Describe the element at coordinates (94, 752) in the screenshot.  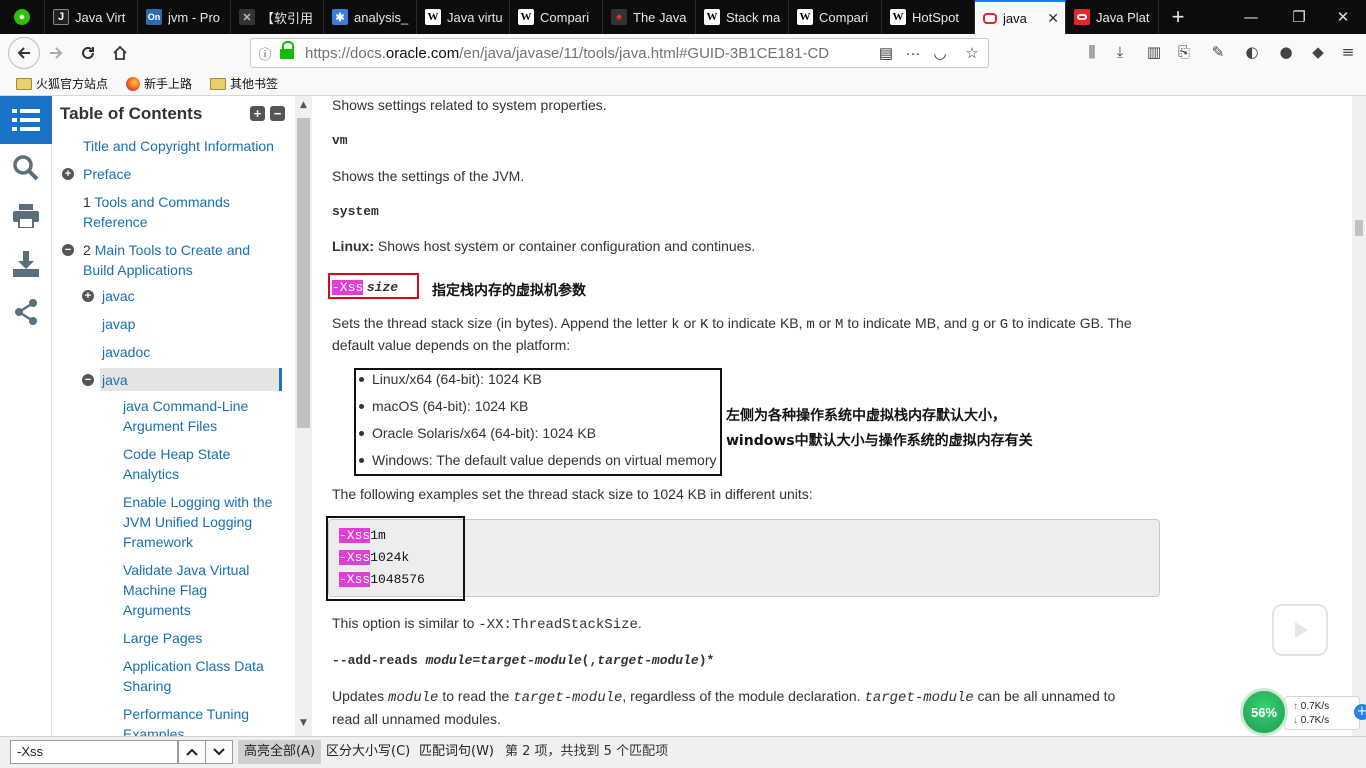
I see `find-input: -Xss` at that location.